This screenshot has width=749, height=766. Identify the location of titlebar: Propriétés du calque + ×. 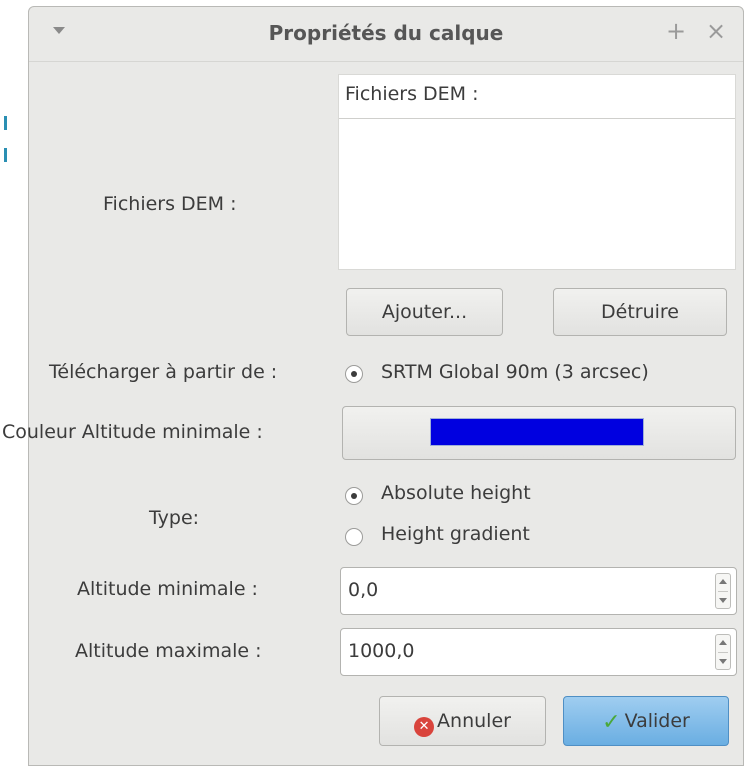
(386, 34).